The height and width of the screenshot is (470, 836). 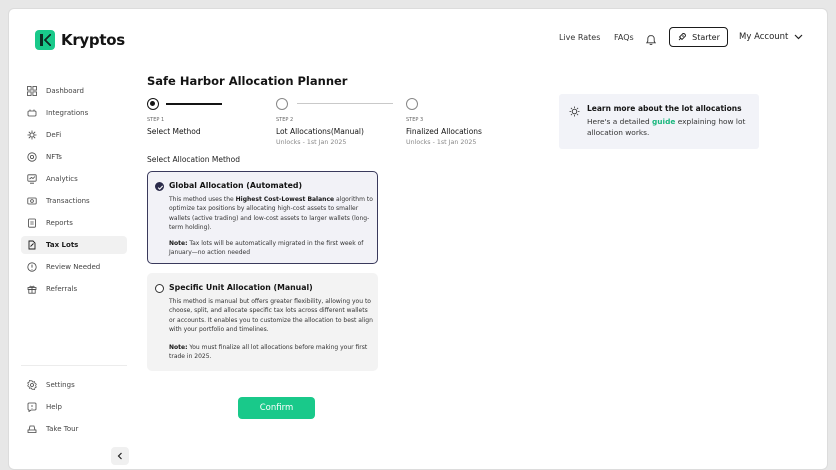 I want to click on sidebar-item-label: Review Needed, so click(x=73, y=267).